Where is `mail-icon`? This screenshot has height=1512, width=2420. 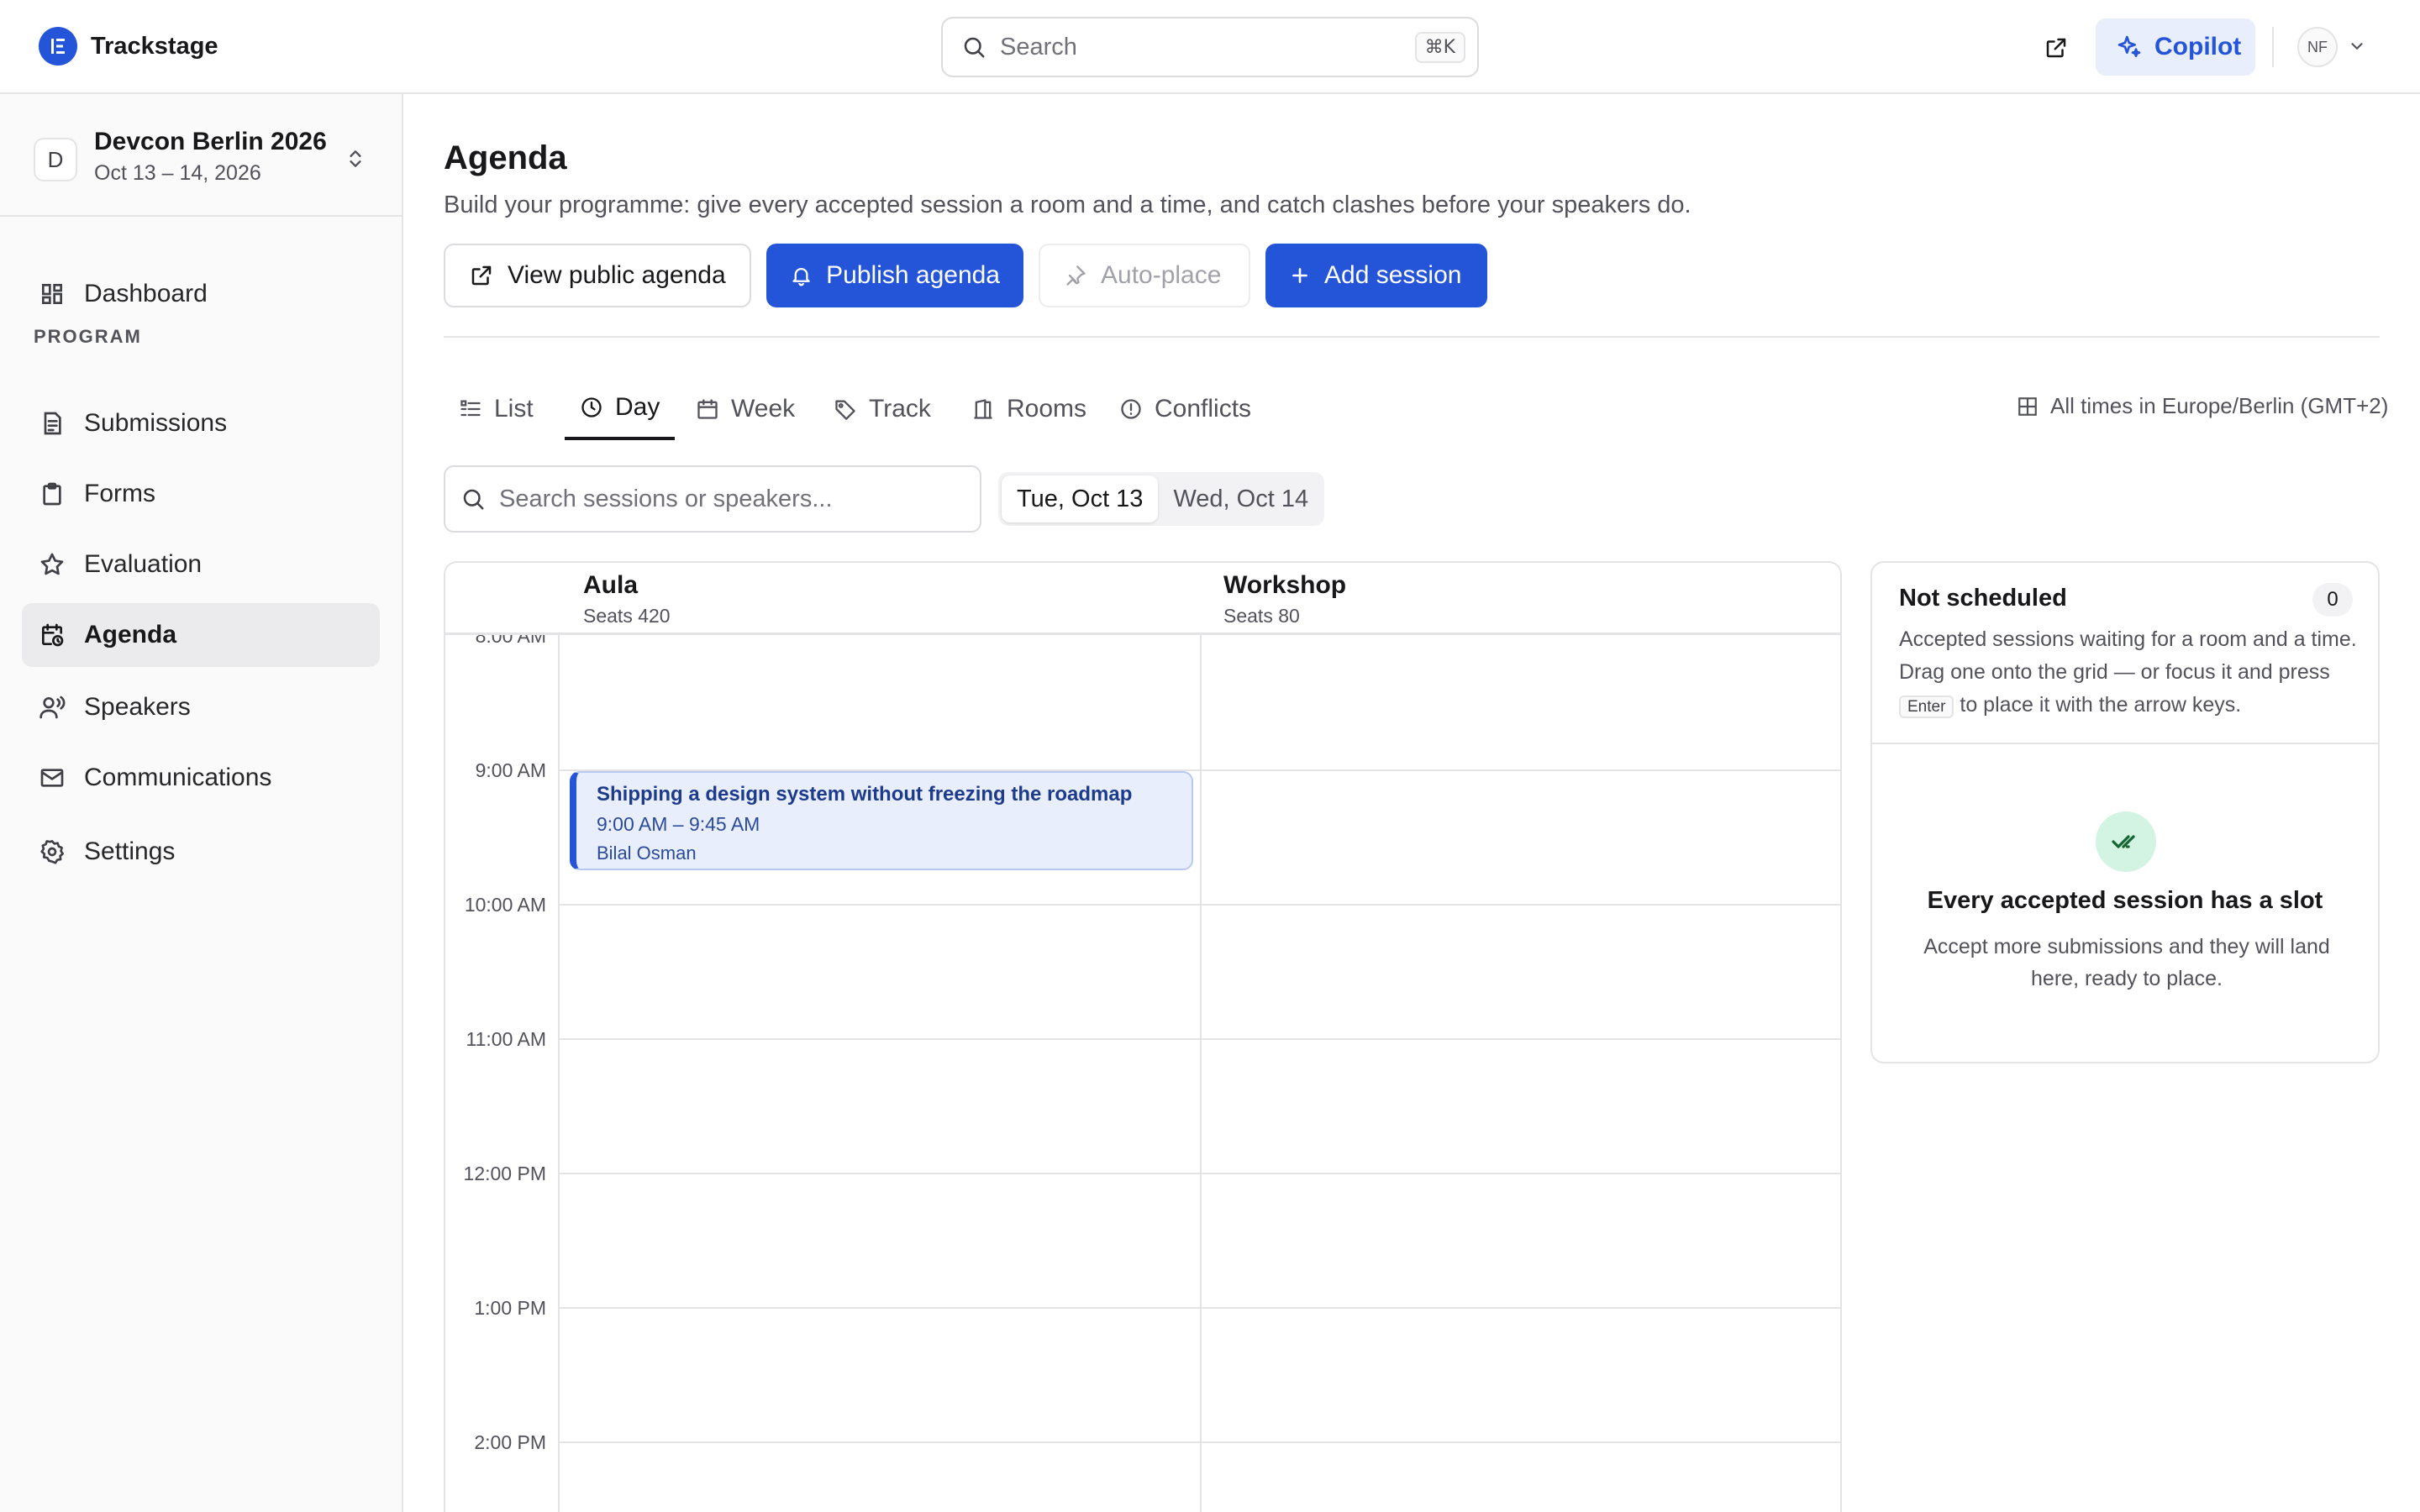
mail-icon is located at coordinates (52, 778).